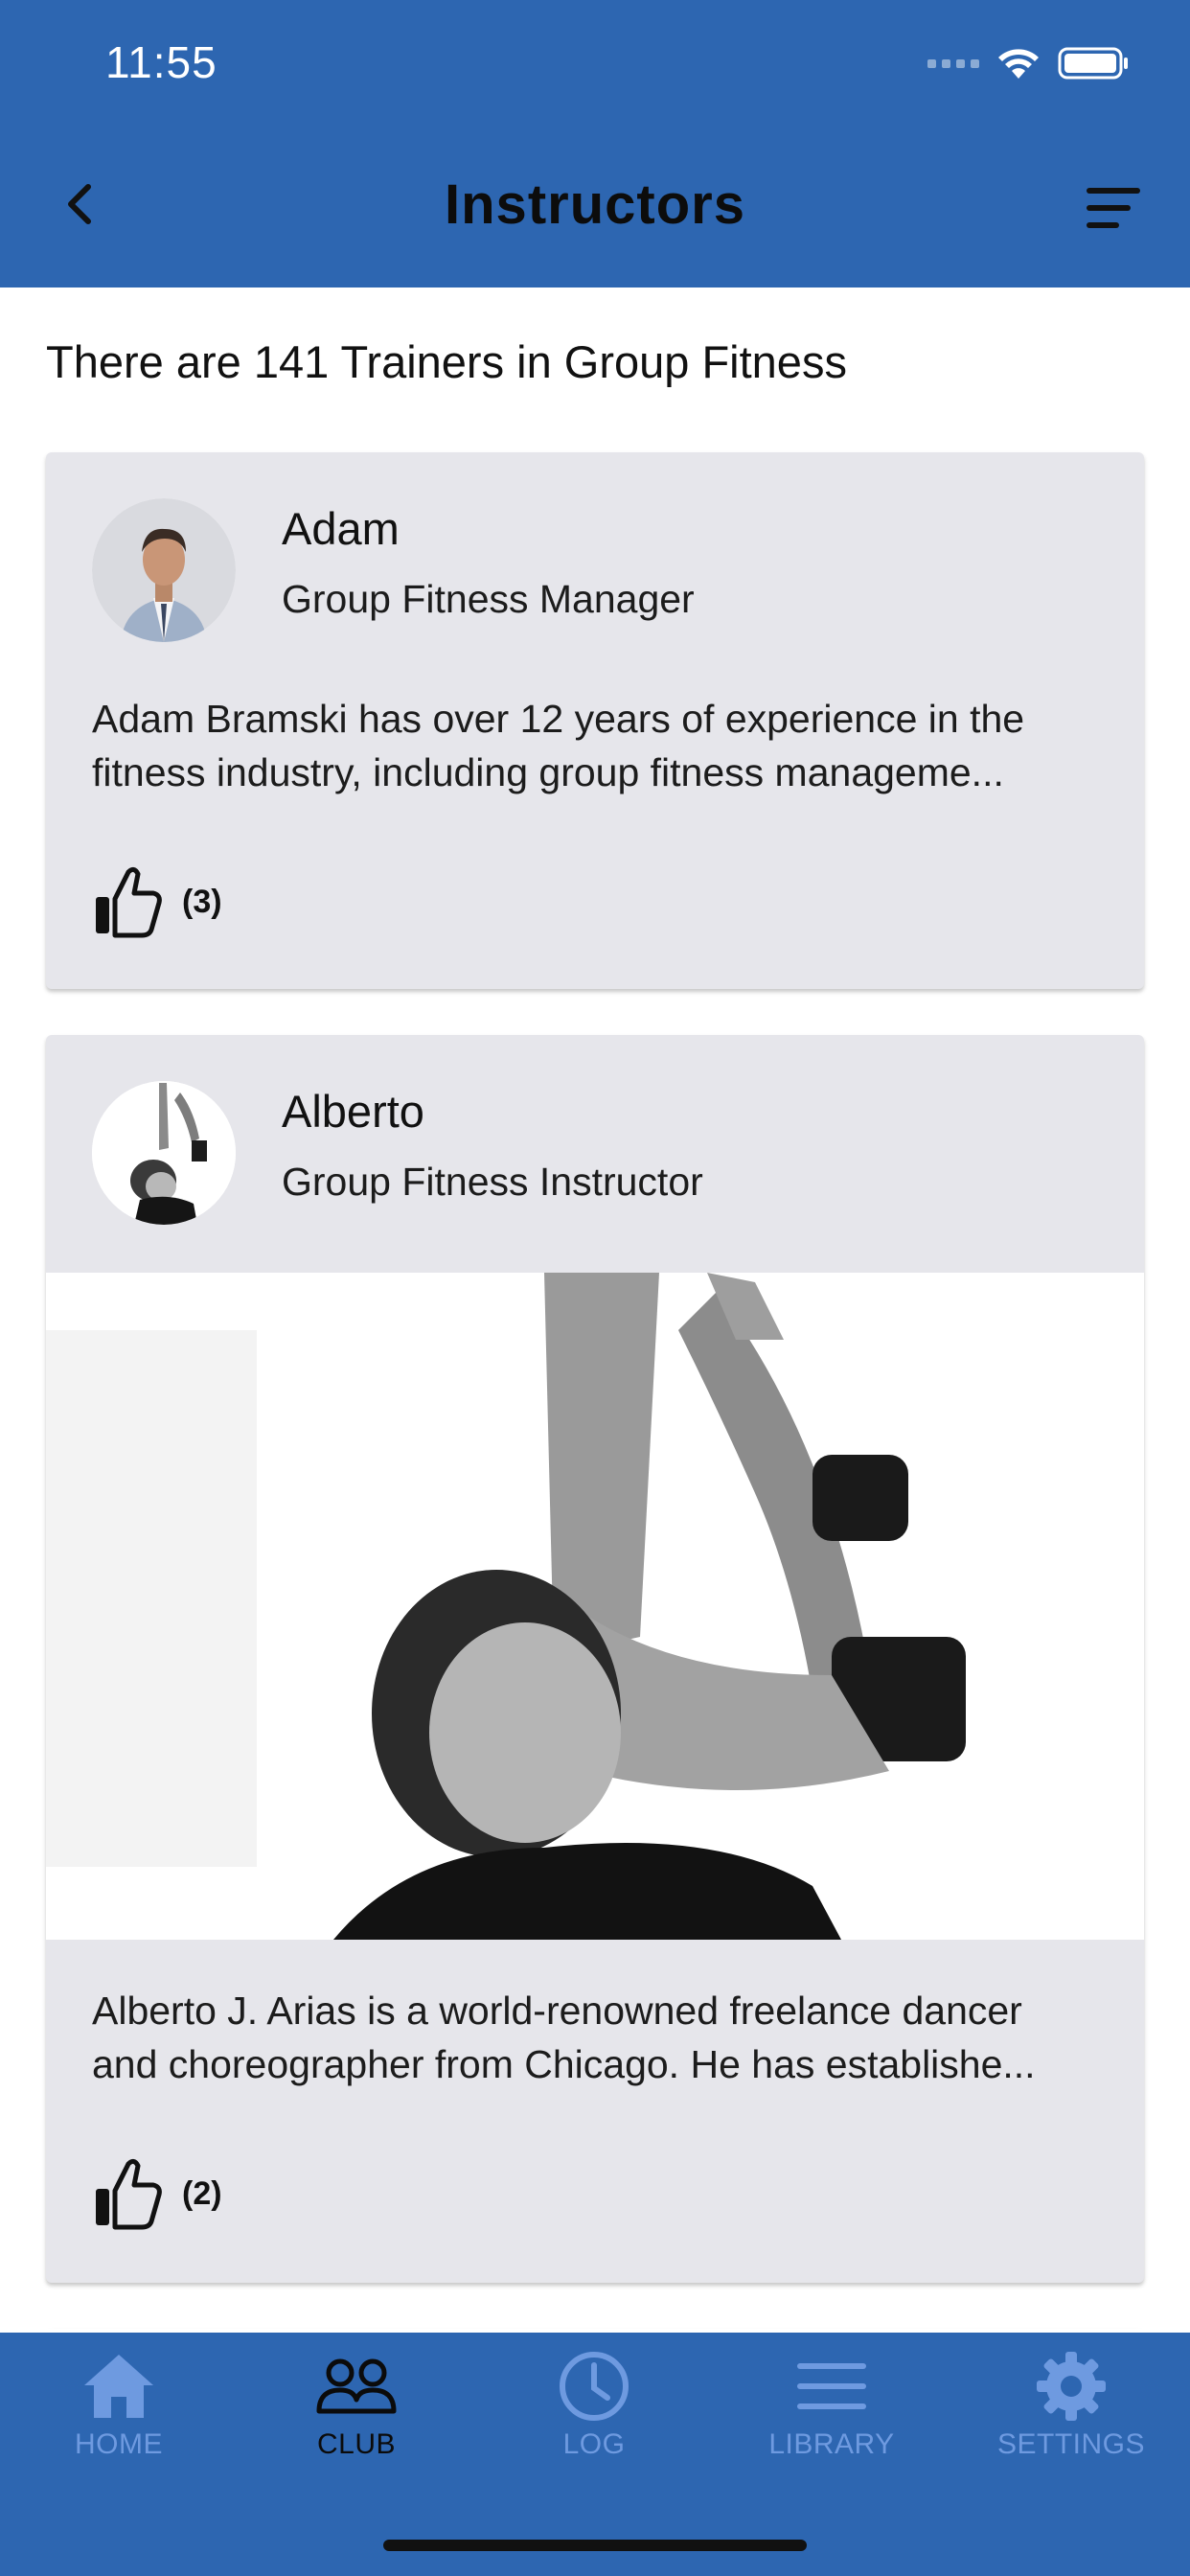  Describe the element at coordinates (1071, 2386) in the screenshot. I see `gear-icon` at that location.